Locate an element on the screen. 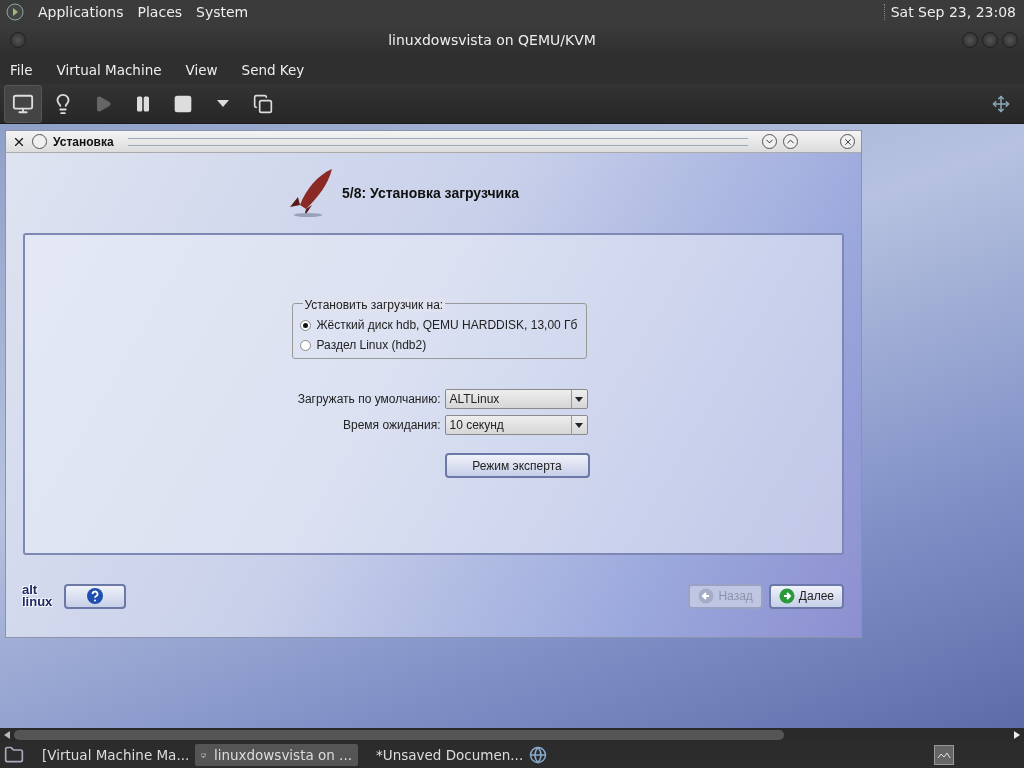 This screenshot has width=1024, height=768. resize-icon is located at coordinates (1001, 103).